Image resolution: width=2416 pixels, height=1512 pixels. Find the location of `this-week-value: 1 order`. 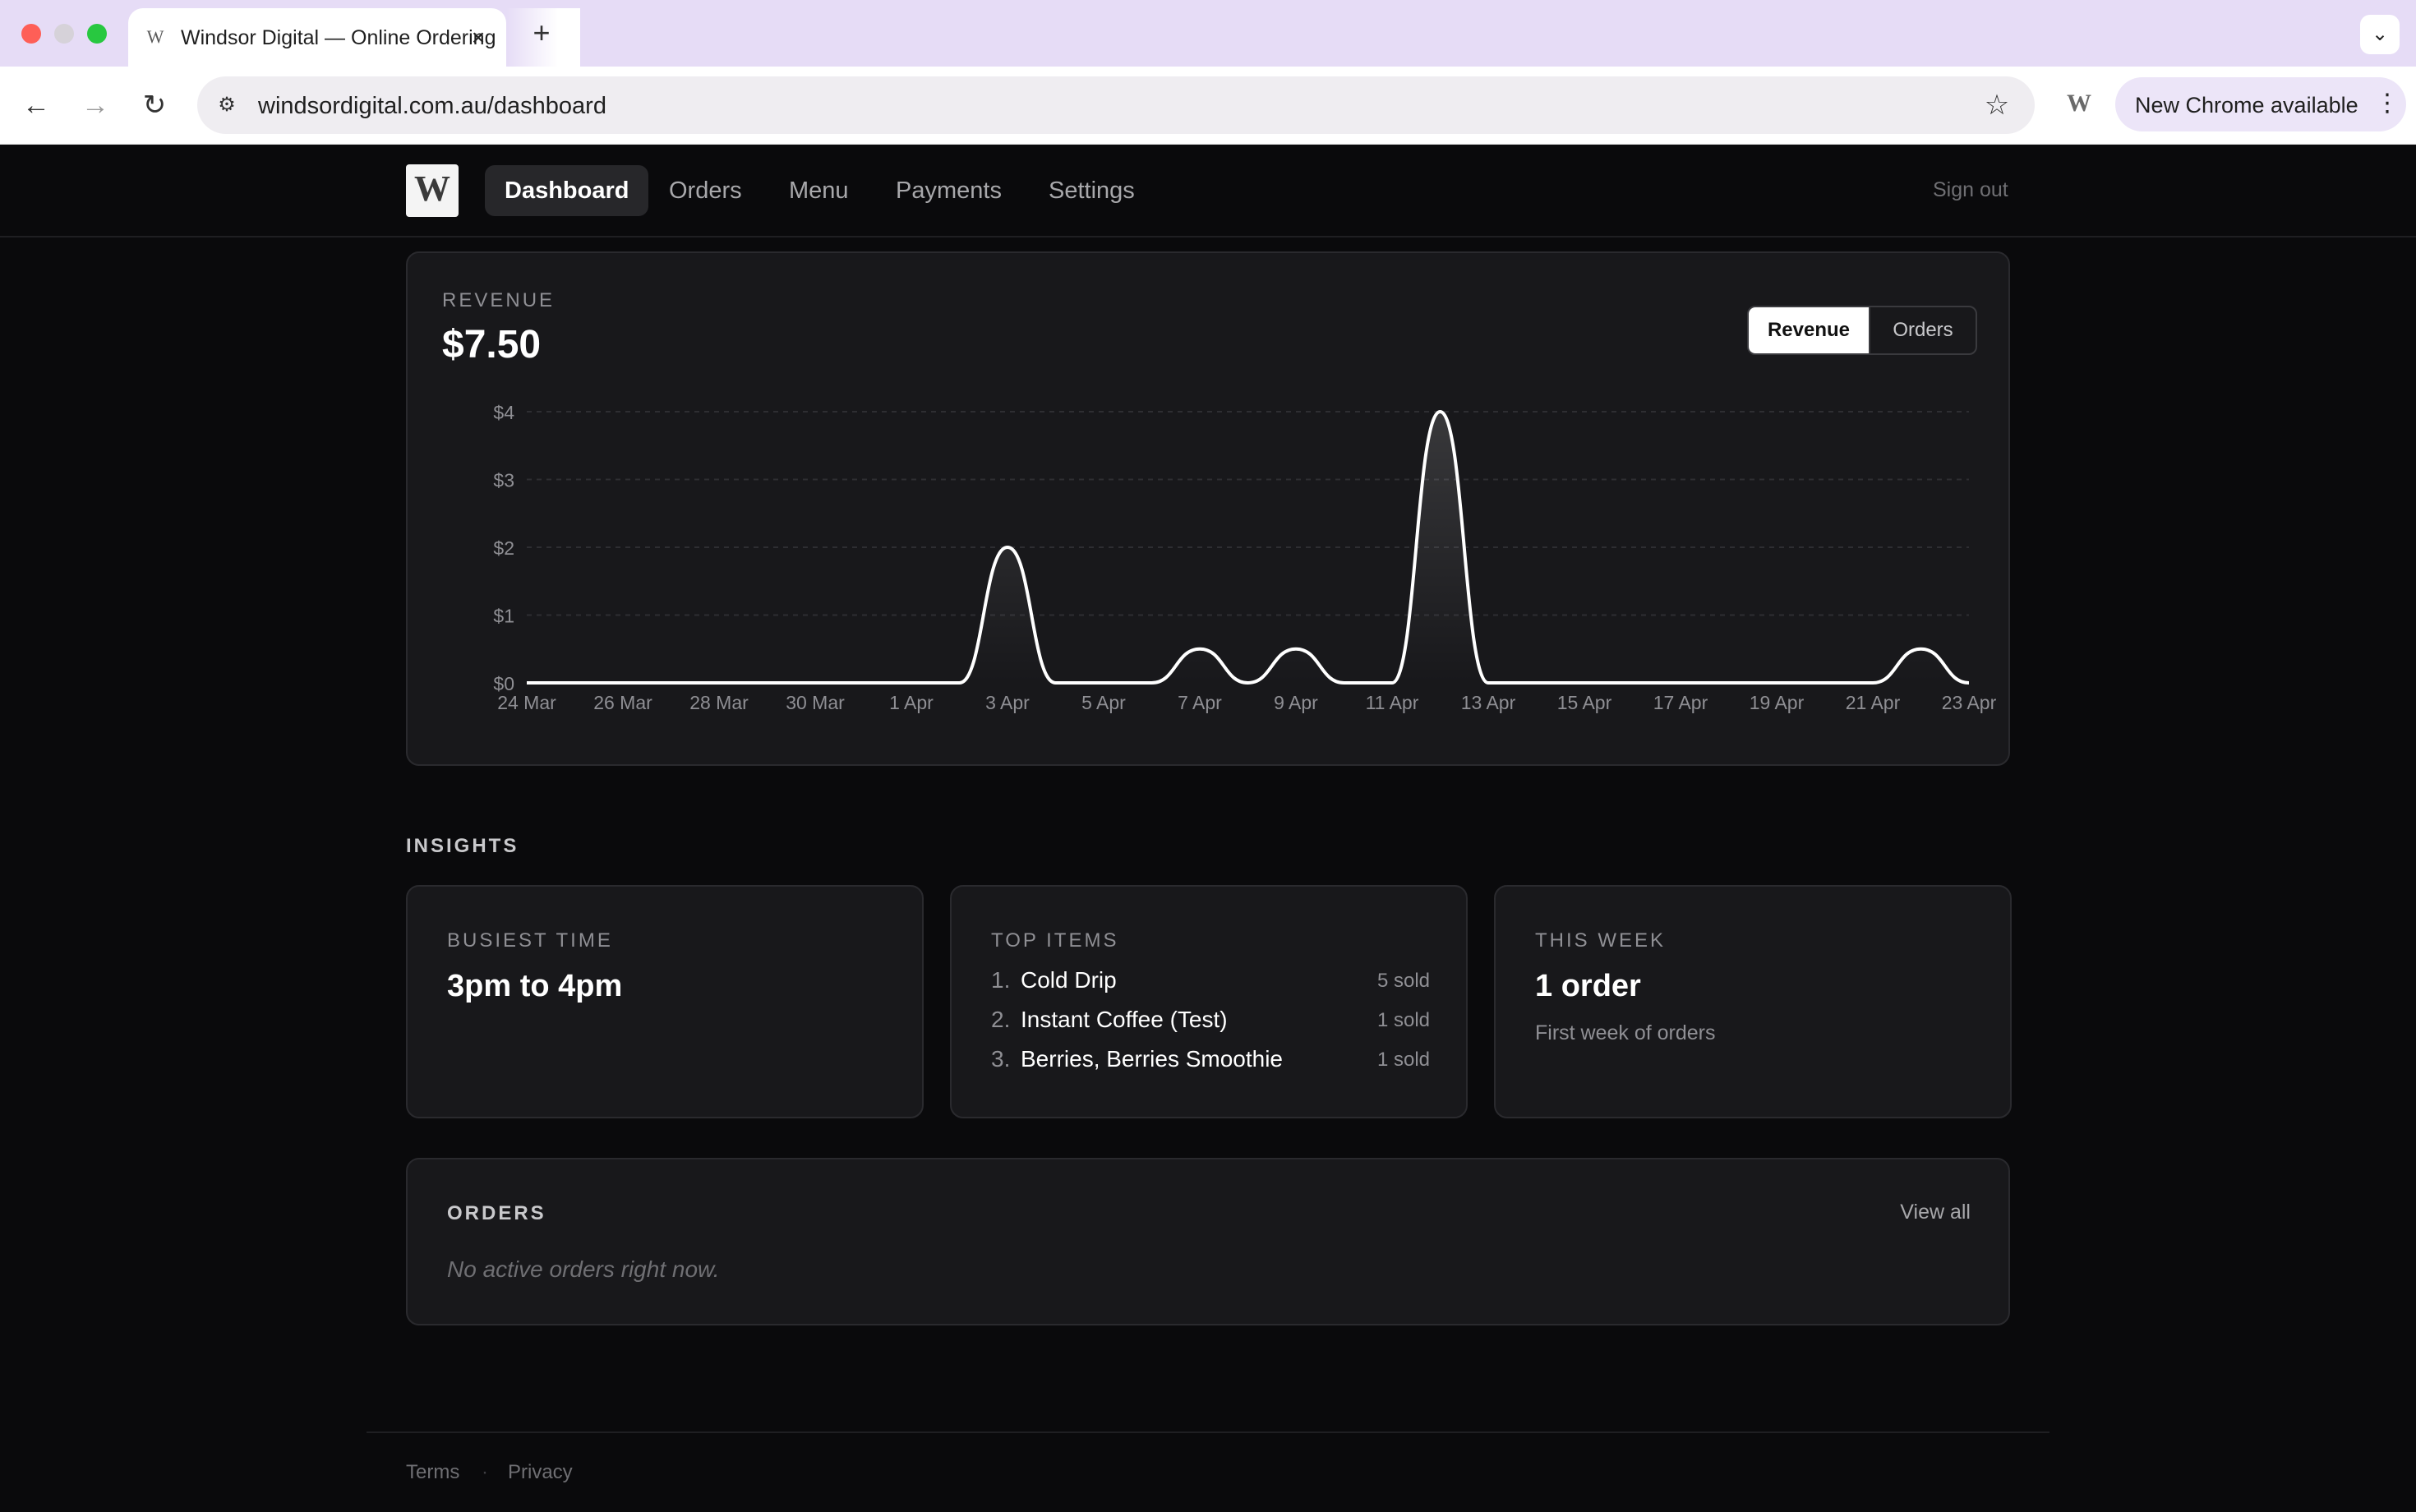

this-week-value: 1 order is located at coordinates (1588, 986).